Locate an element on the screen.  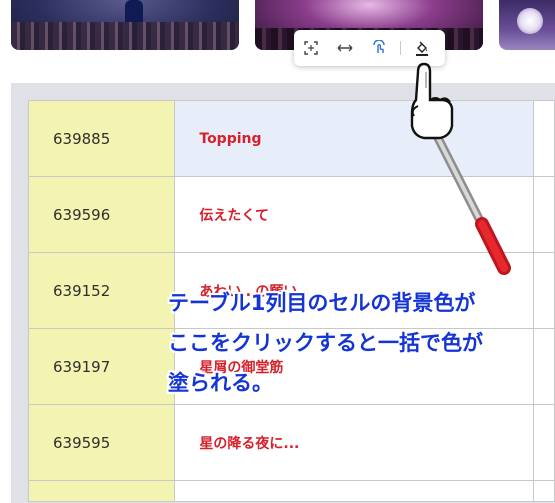
id-cell: 639885 is located at coordinates (101, 138).